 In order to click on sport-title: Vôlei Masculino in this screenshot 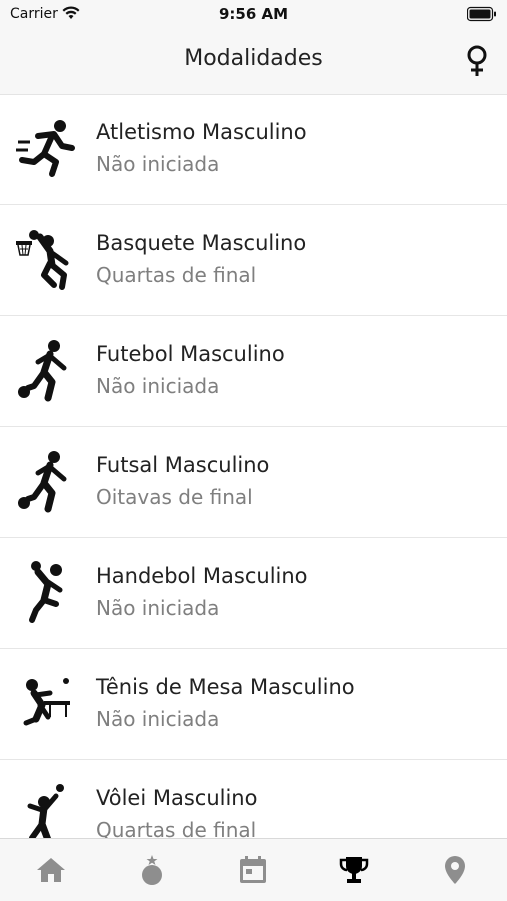, I will do `click(177, 798)`.